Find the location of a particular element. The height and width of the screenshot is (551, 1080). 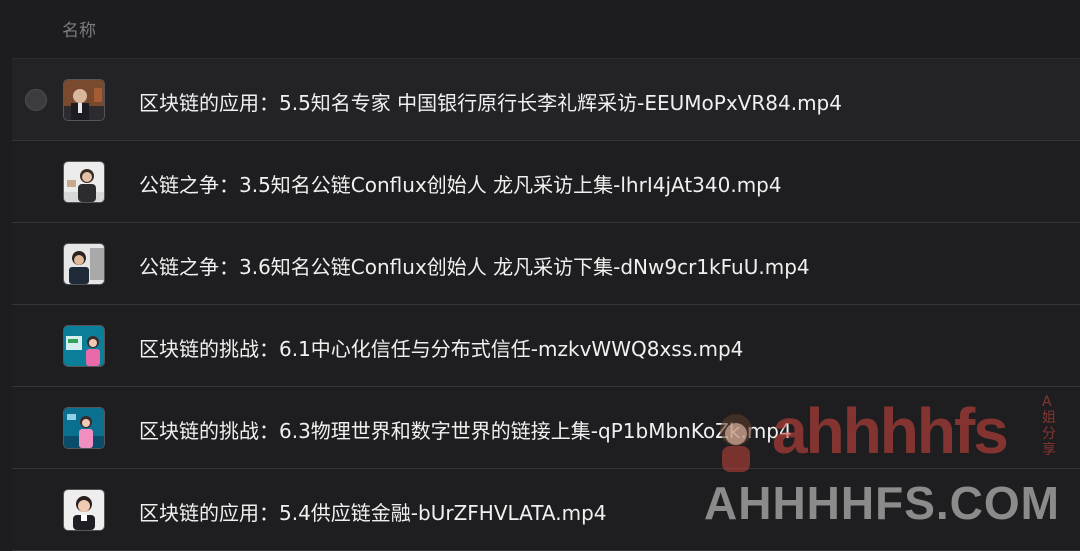

select-radio is located at coordinates (36, 100).